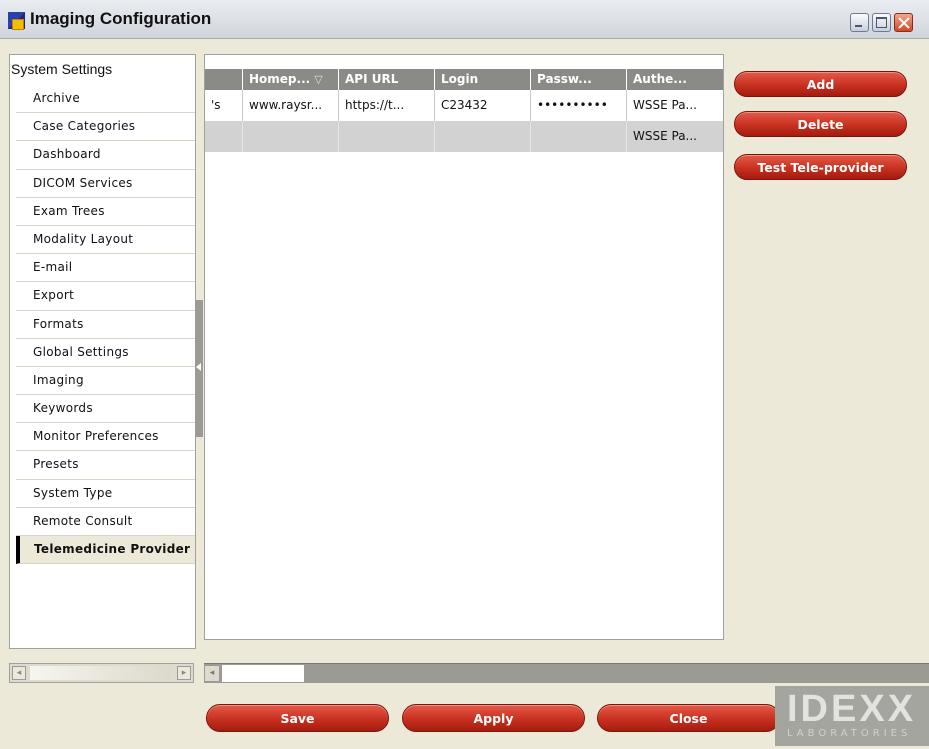 This screenshot has height=749, width=929. What do you see at coordinates (224, 79) in the screenshot?
I see `column-header` at bounding box center [224, 79].